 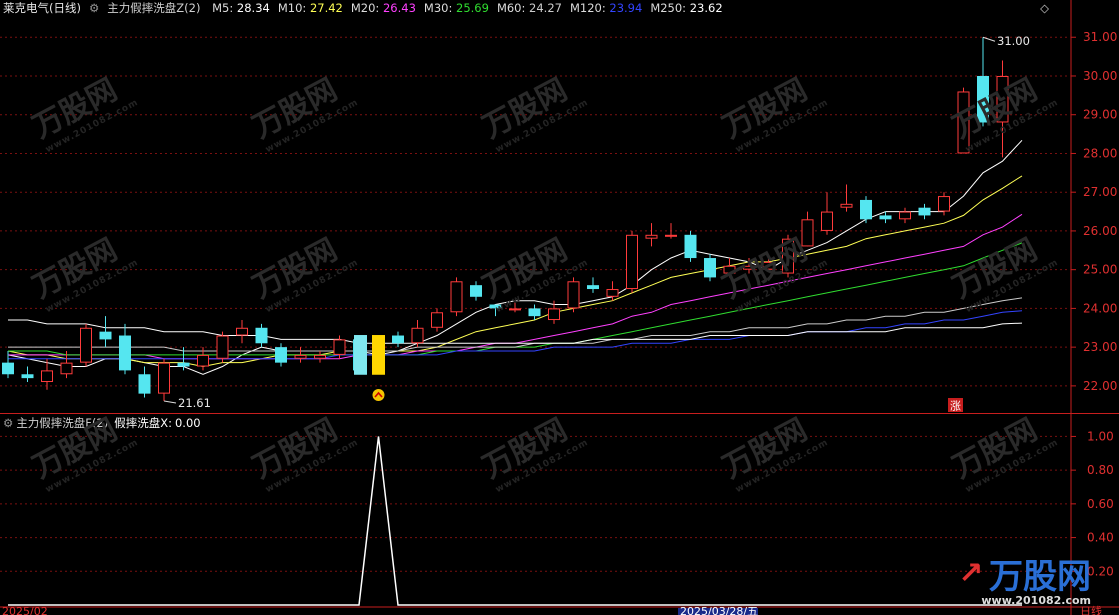 I want to click on y-tick-label: 23.00, so click(x=1100, y=347).